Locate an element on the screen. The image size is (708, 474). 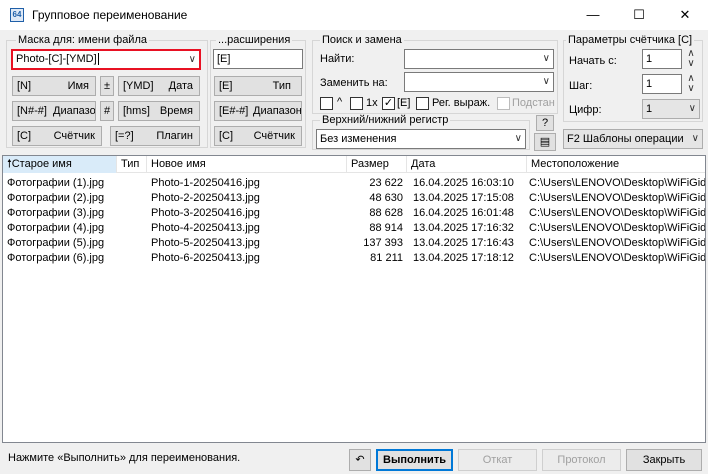
plugin-button: [=?] Плагин is located at coordinates (155, 136).